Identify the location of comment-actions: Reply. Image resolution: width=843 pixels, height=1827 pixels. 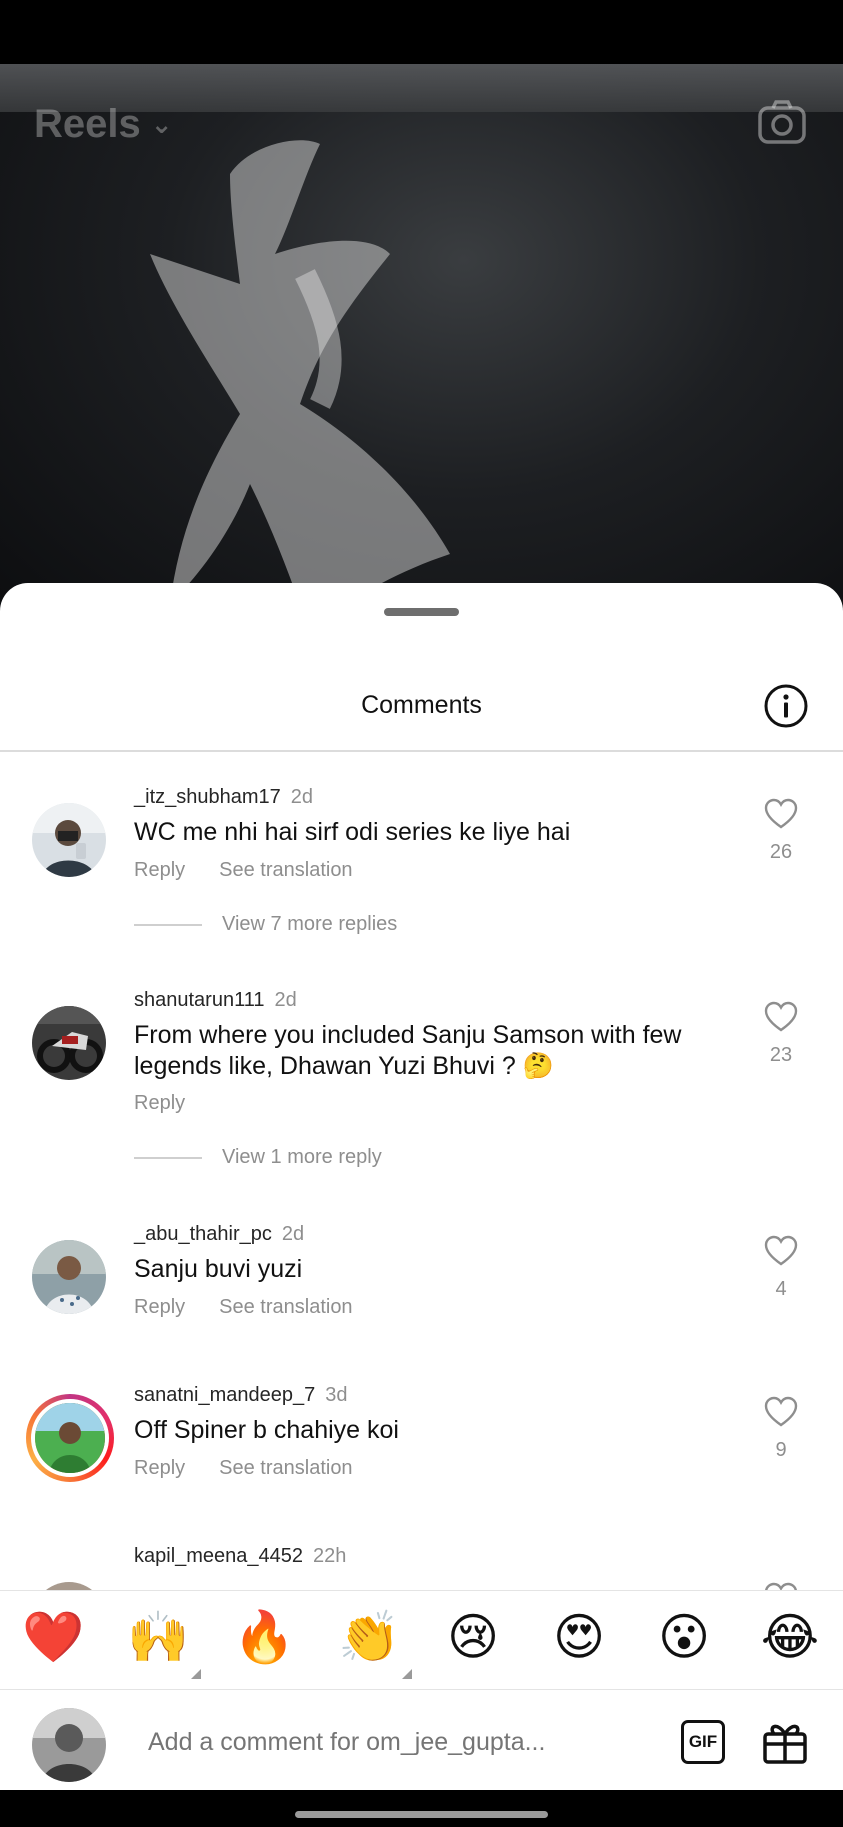
(159, 1103).